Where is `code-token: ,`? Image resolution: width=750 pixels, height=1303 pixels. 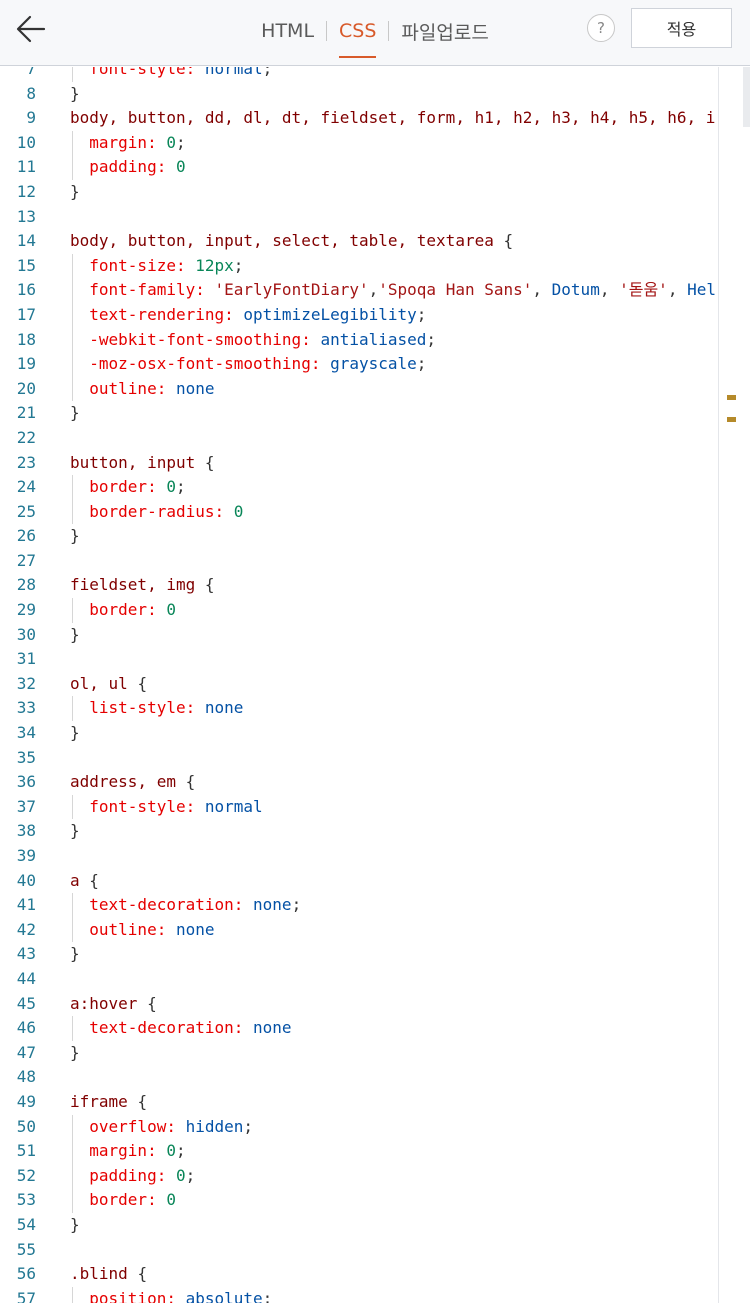
code-token: , is located at coordinates (677, 290).